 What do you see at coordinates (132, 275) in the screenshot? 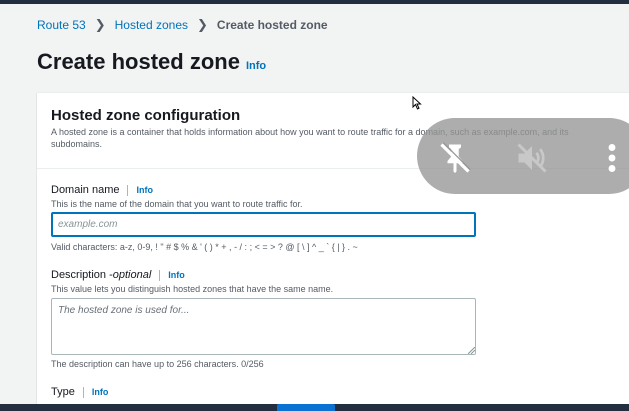
I see `optional-tag: optional` at bounding box center [132, 275].